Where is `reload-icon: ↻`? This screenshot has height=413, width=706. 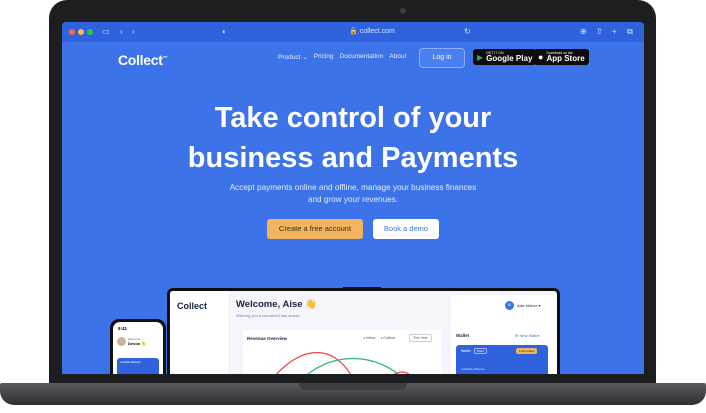 reload-icon: ↻ is located at coordinates (467, 32).